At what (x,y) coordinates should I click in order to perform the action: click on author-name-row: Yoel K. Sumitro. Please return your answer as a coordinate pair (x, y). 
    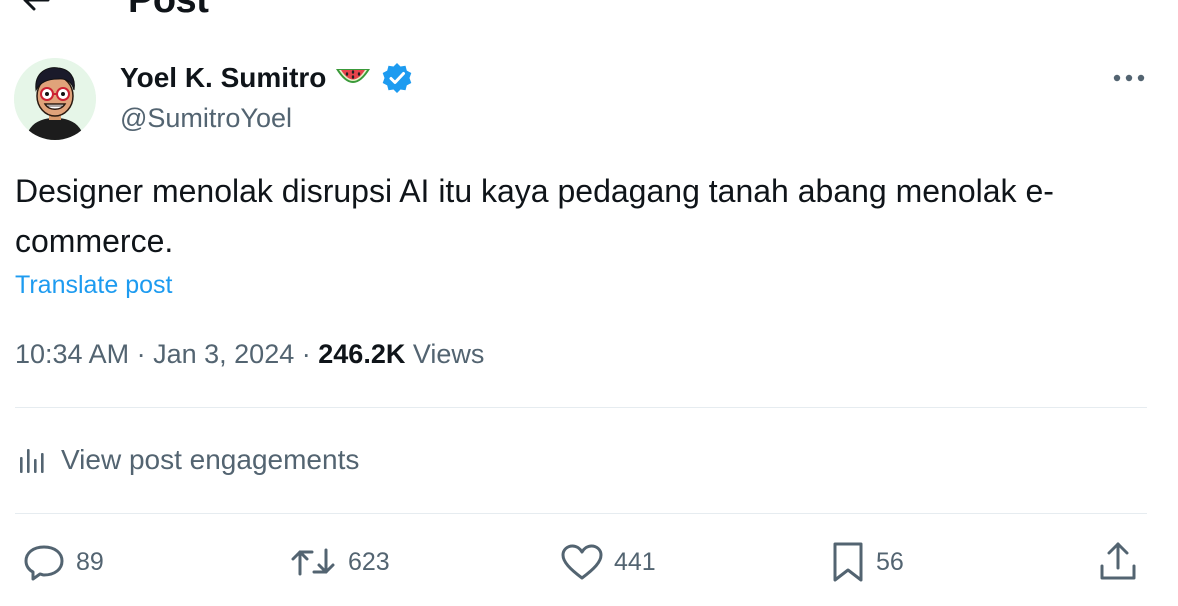
    Looking at the image, I should click on (267, 78).